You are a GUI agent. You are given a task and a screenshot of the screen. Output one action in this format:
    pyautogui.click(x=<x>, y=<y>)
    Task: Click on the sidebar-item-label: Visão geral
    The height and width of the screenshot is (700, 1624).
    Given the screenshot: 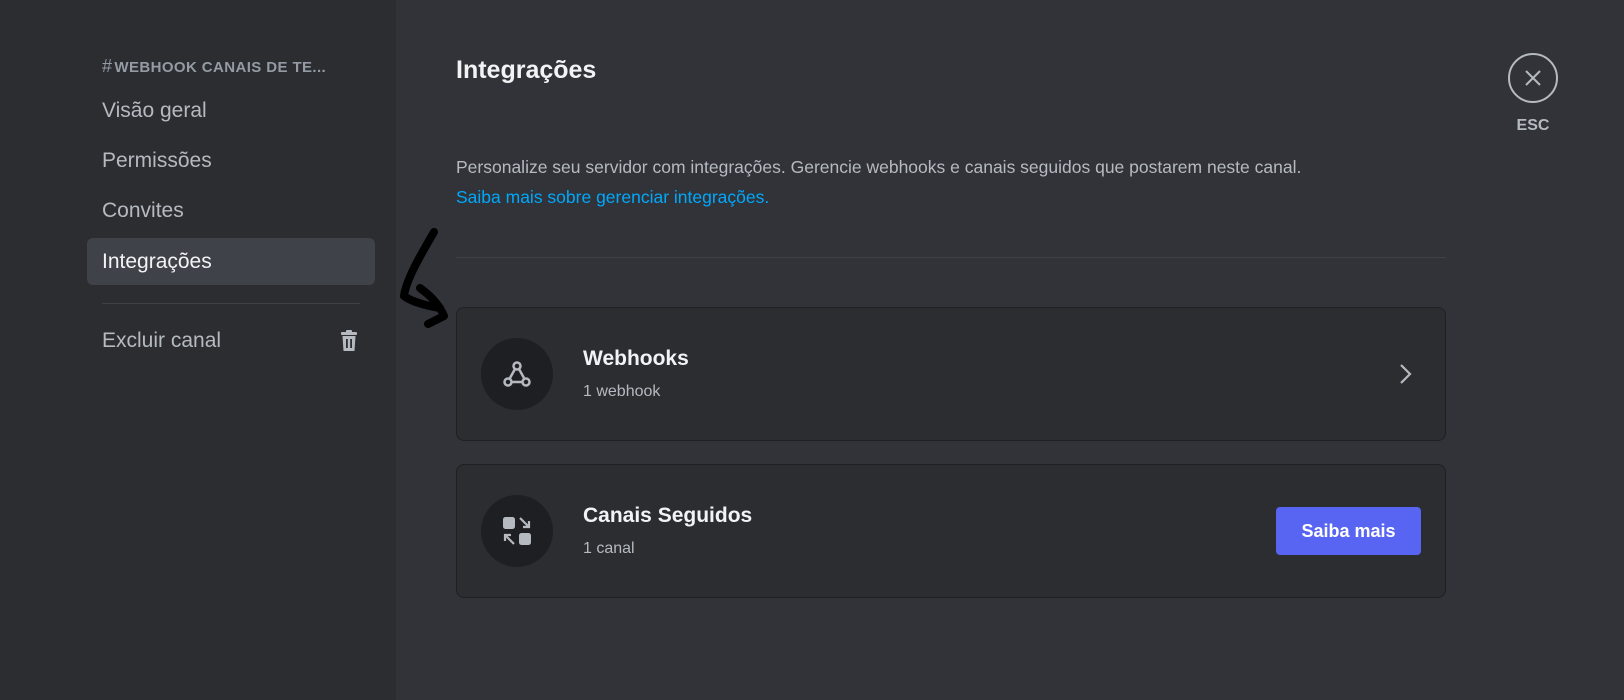 What is the action you would take?
    pyautogui.click(x=154, y=110)
    